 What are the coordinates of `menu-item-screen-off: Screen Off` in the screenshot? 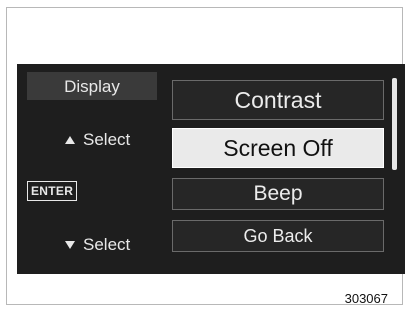 It's located at (278, 148).